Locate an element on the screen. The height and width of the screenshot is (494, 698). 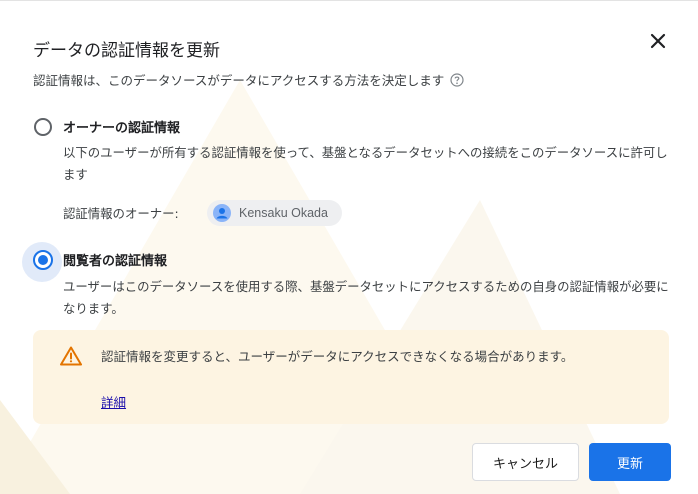
viewer-credentials-label: 閲覧者の認証情報 is located at coordinates (115, 259).